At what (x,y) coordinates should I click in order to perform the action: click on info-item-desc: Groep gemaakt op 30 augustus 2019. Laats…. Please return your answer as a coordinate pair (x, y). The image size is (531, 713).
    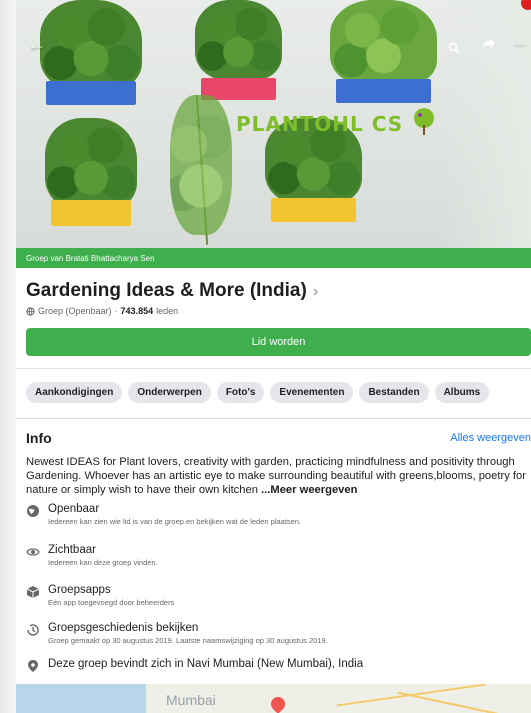
    Looking at the image, I should click on (188, 640).